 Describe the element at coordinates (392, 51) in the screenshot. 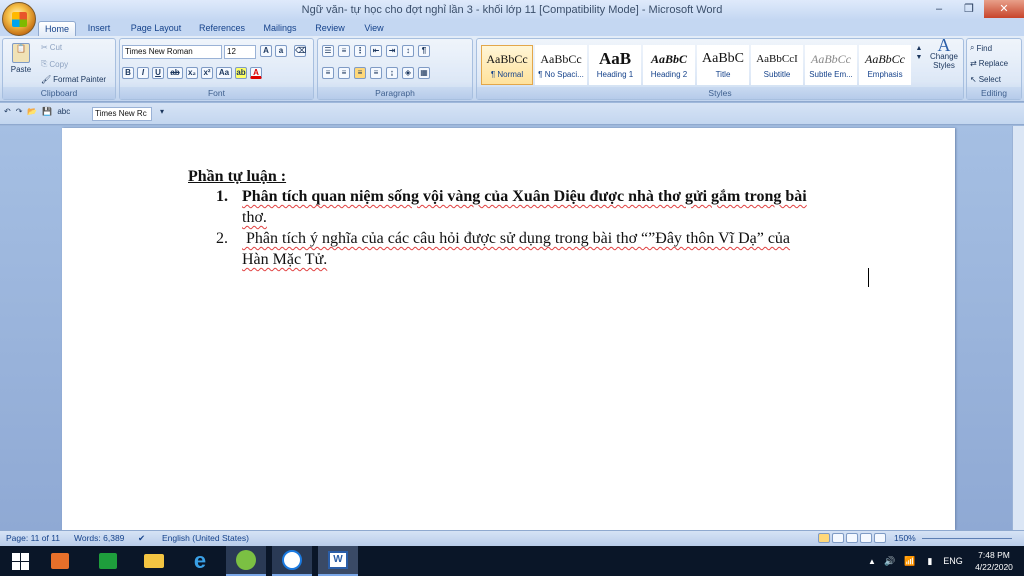

I see `increase-indent-icon: ⇥` at that location.